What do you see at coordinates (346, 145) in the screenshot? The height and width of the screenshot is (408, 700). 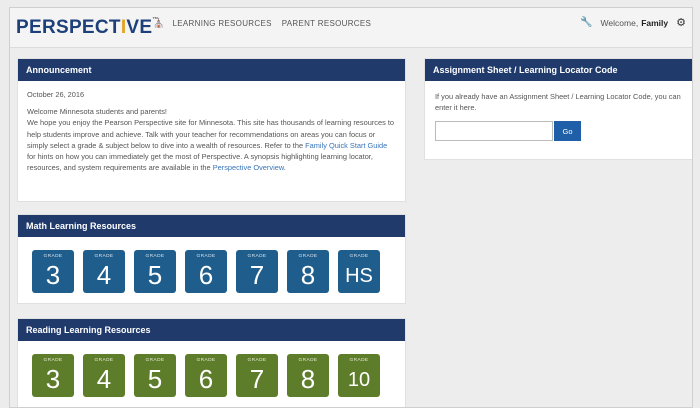 I see `family-quick-start-guide-link: Family Quick Start Guide` at bounding box center [346, 145].